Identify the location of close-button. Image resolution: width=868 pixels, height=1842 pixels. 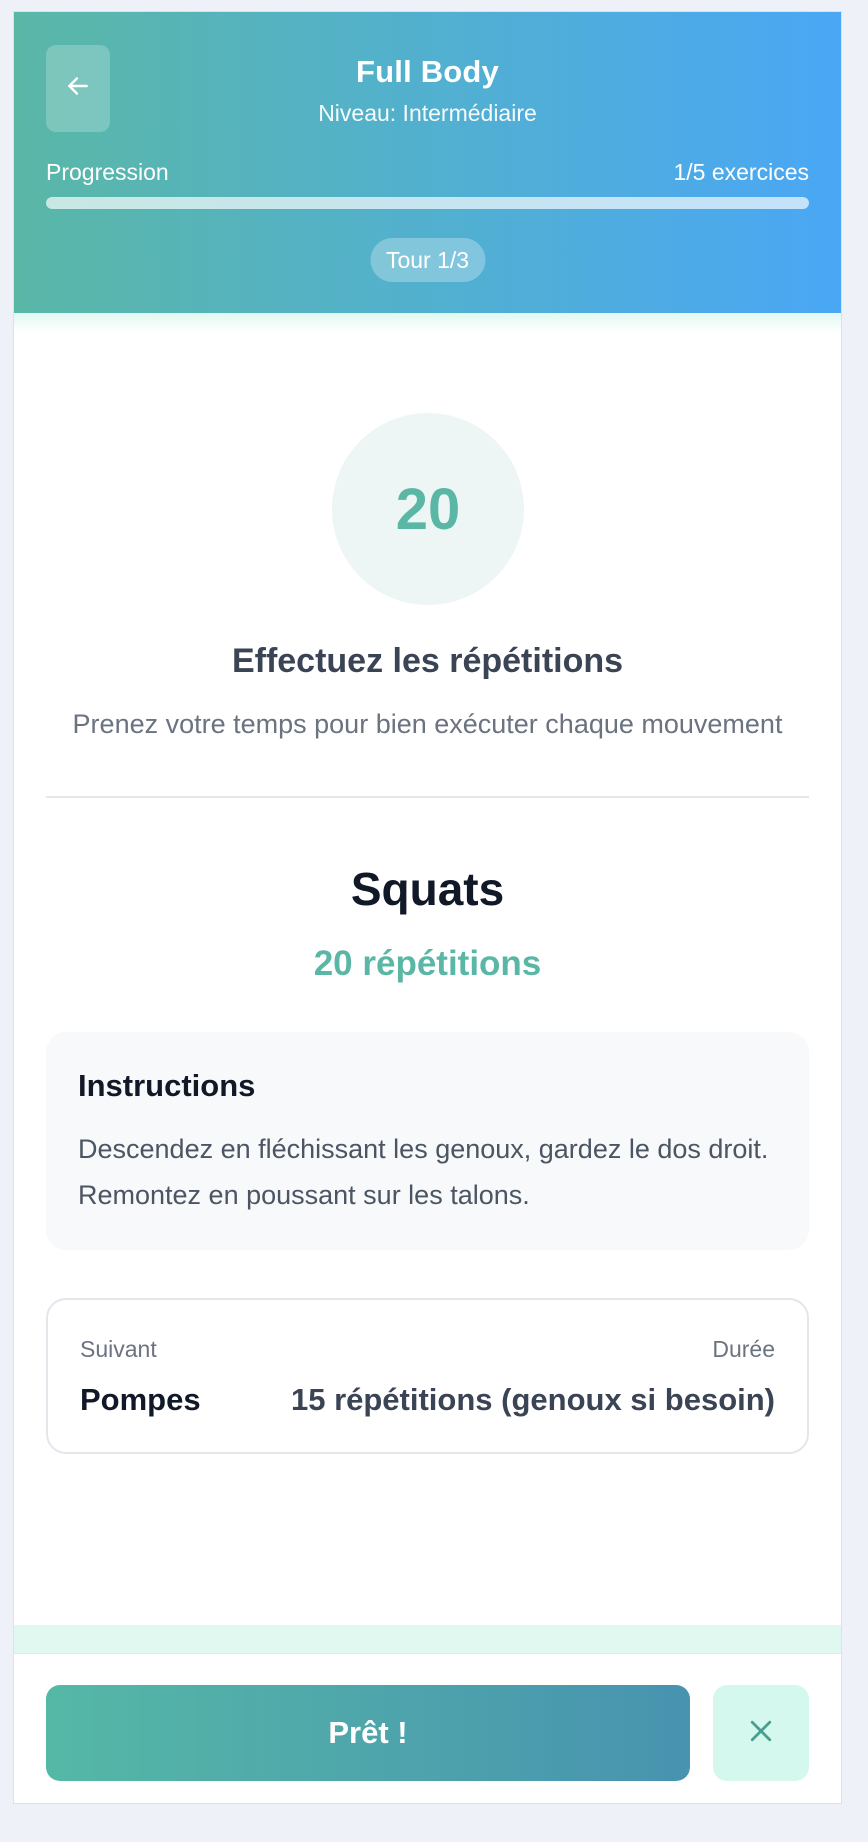
(761, 1733).